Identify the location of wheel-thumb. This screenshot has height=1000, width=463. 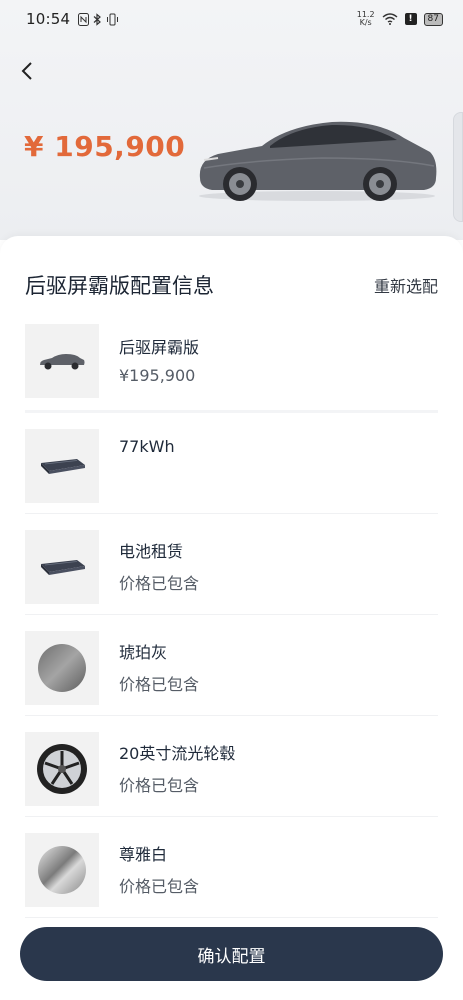
(62, 769).